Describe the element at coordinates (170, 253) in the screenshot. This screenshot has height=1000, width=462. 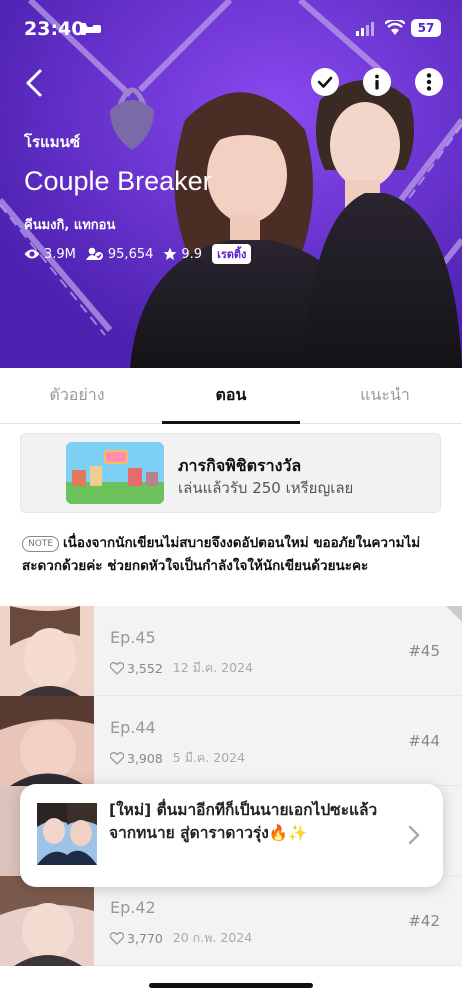
I see `star-icon` at that location.